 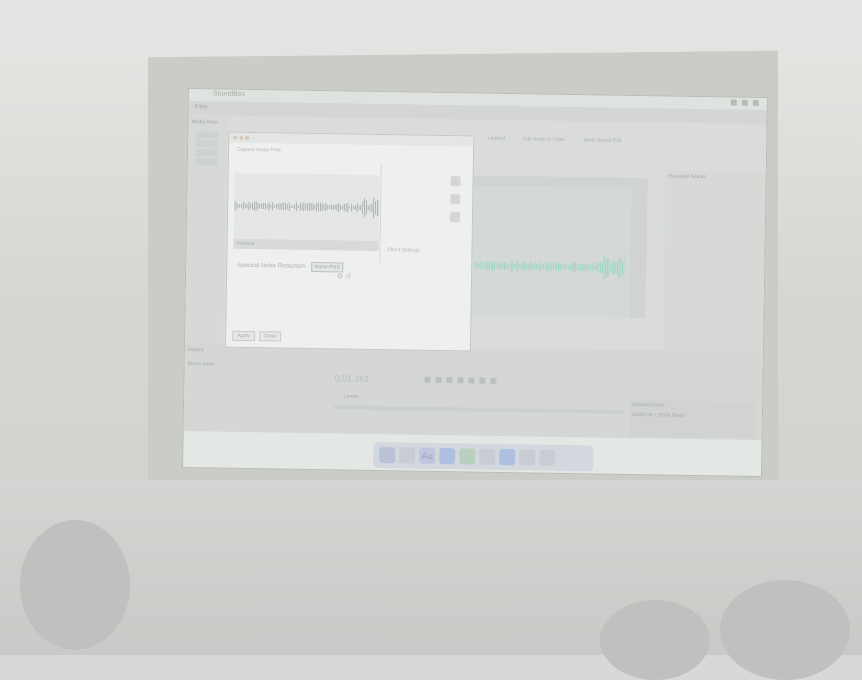 What do you see at coordinates (387, 455) in the screenshot?
I see `finder-icon` at bounding box center [387, 455].